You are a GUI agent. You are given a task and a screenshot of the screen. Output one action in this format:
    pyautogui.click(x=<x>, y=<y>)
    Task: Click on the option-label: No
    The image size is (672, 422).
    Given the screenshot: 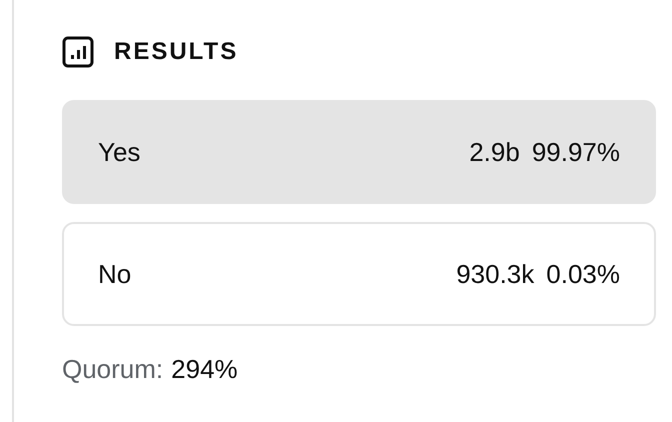 What is the action you would take?
    pyautogui.click(x=115, y=274)
    